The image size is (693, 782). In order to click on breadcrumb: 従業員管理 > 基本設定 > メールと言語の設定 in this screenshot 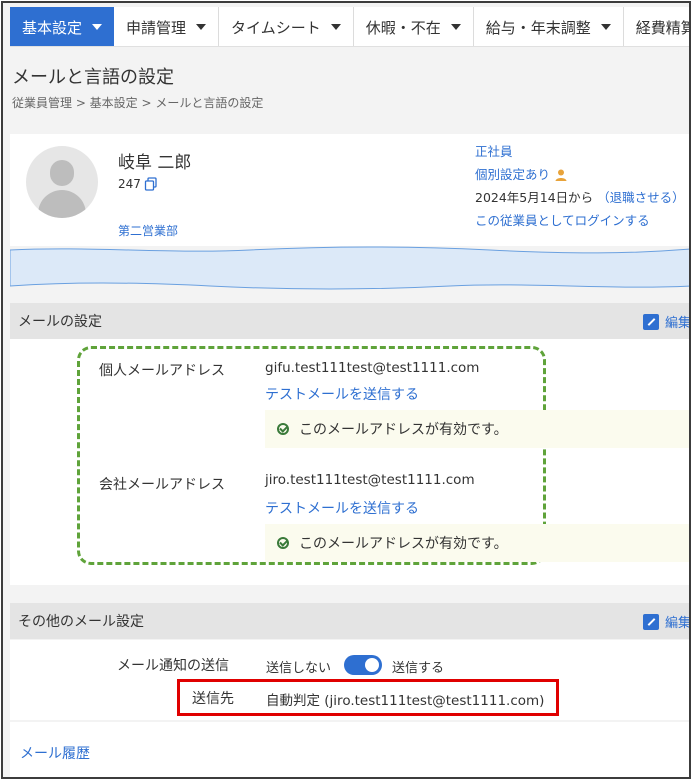, I will do `click(138, 103)`.